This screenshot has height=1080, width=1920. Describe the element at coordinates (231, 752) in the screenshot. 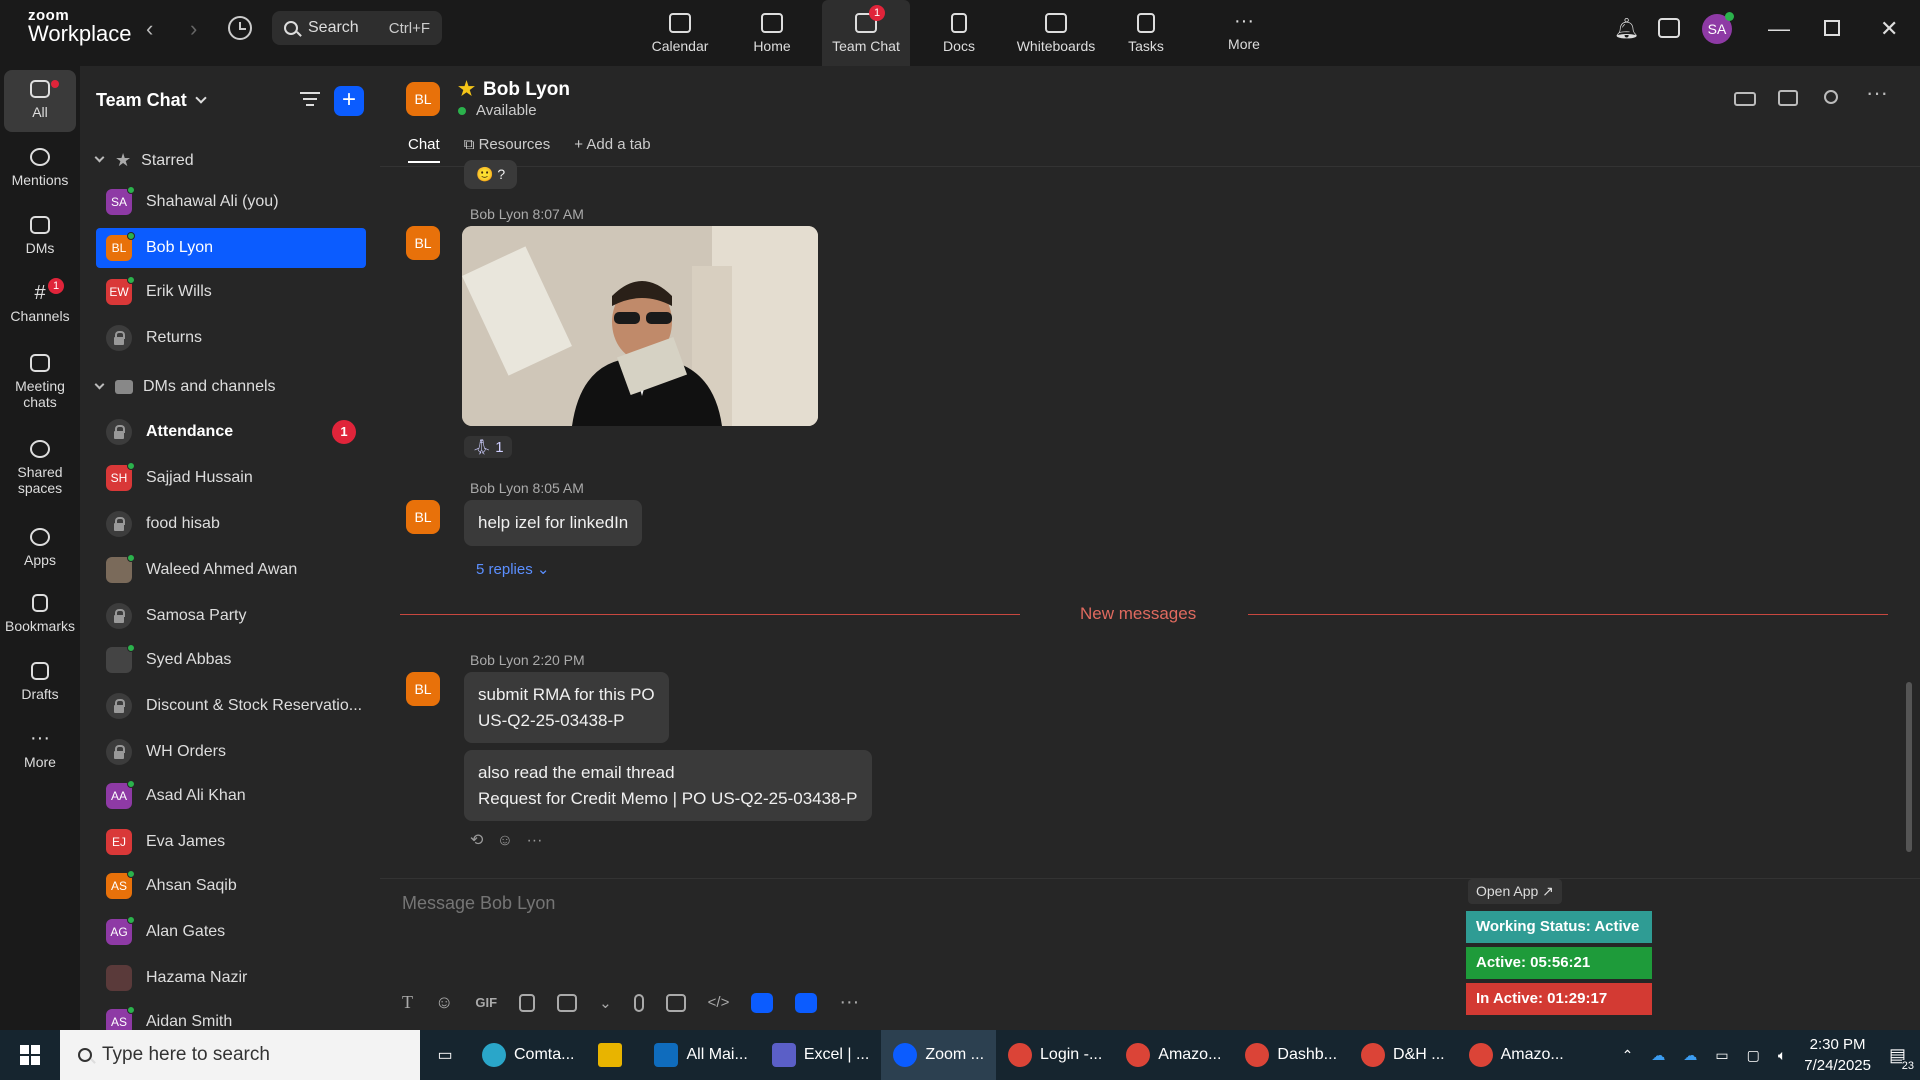

I see `sidebar-item-wh-orders: WH Orders` at that location.